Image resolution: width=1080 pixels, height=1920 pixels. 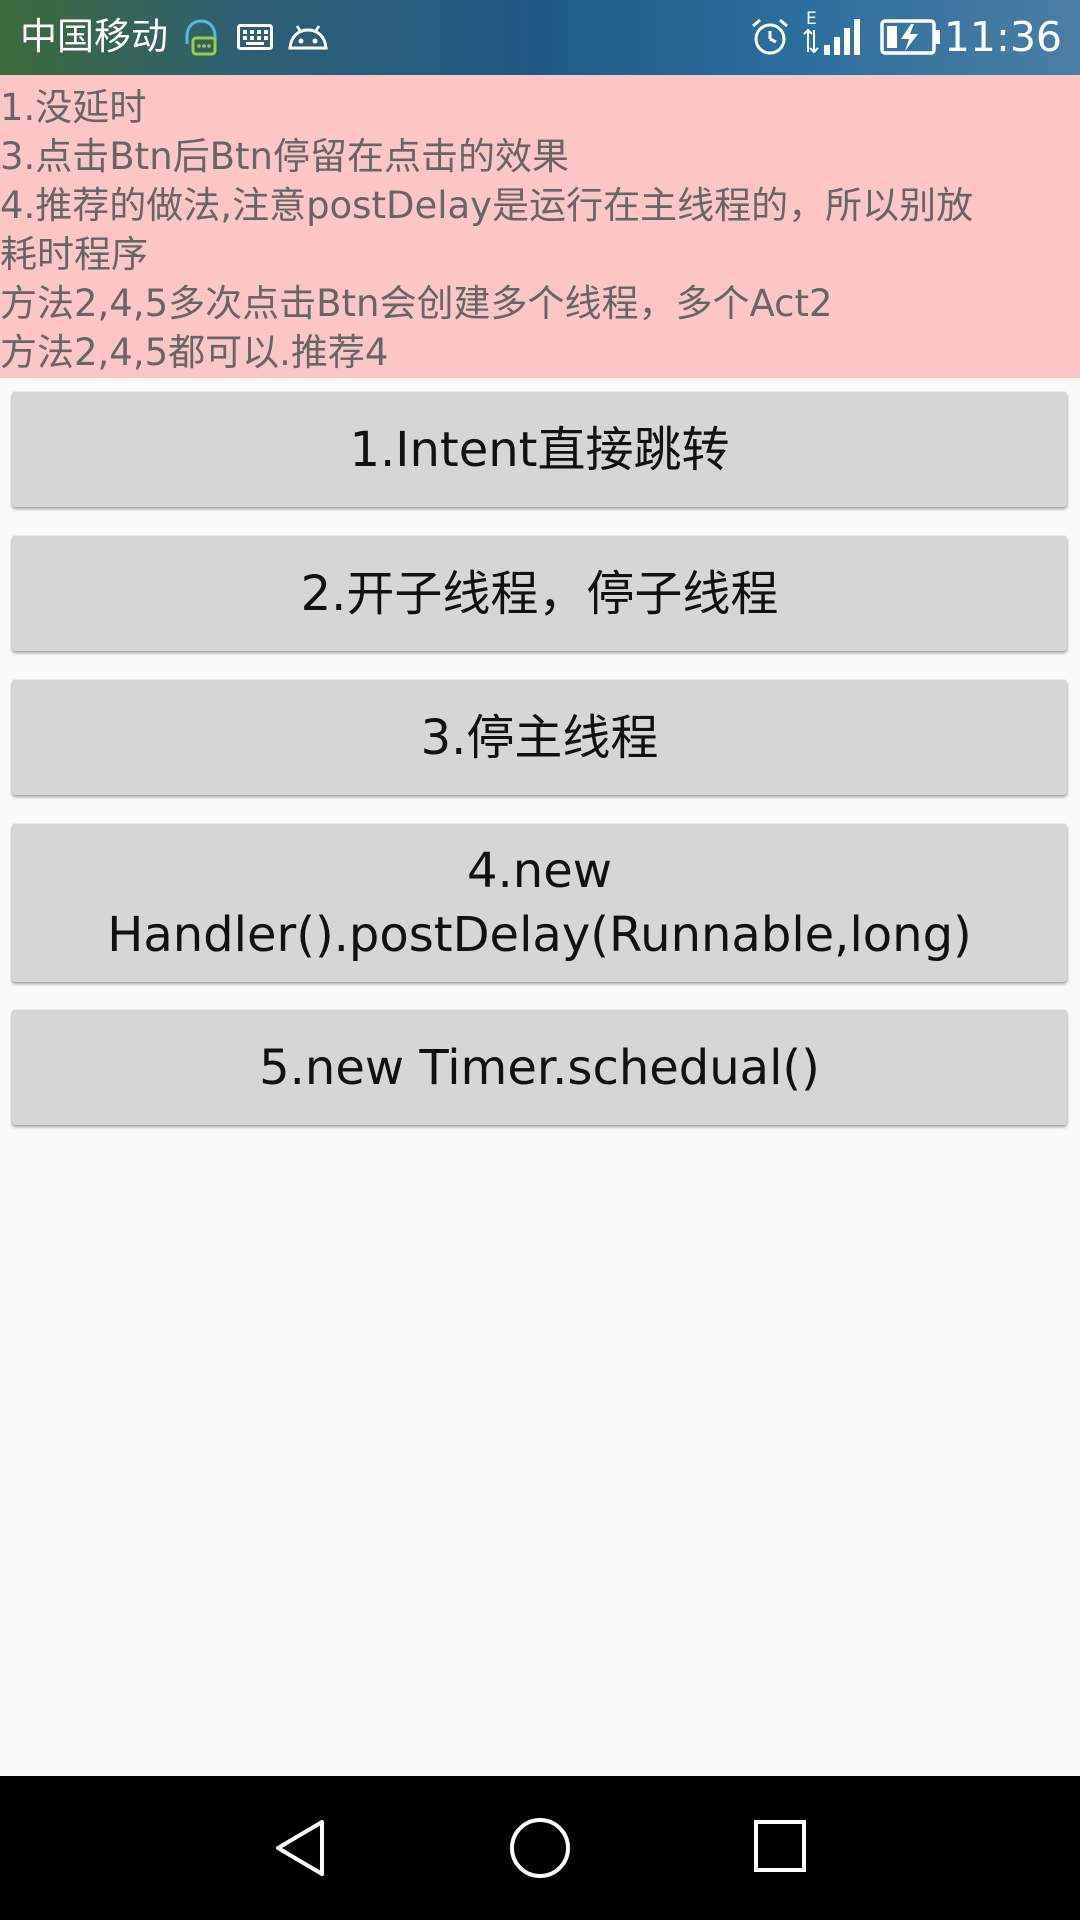 I want to click on button-label: 1.Intent直接跳转, so click(x=539, y=449).